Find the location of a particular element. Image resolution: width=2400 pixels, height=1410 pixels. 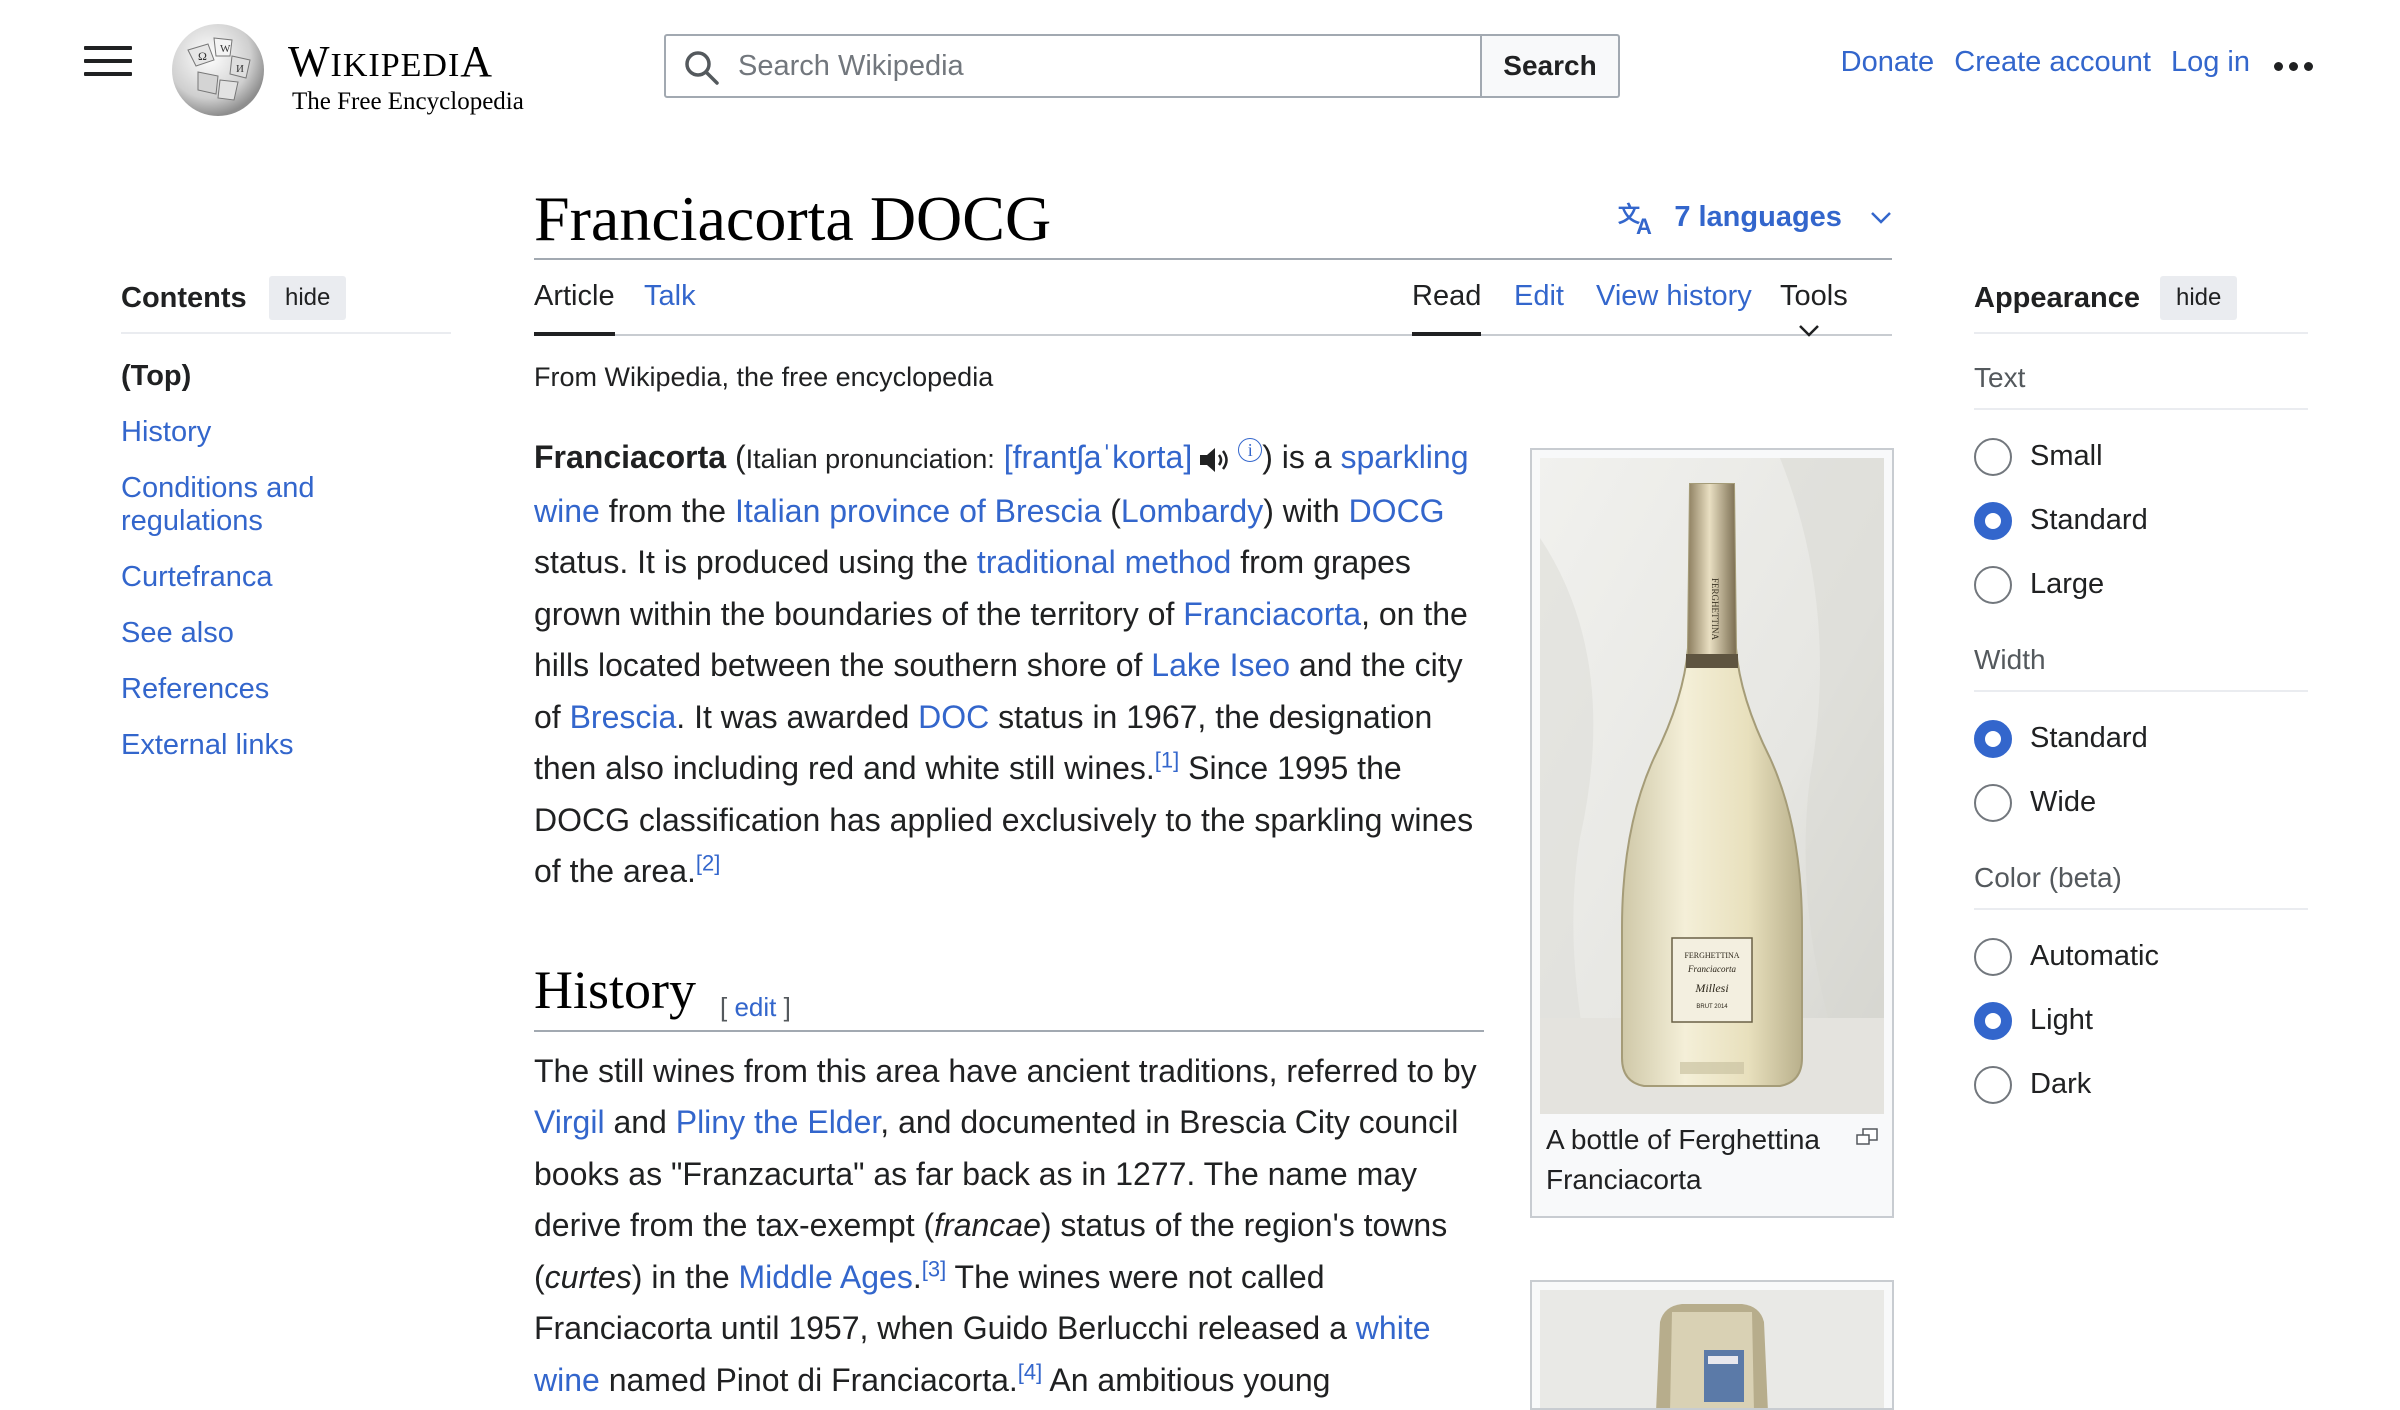

color-automatic: Automatic is located at coordinates (2141, 956).